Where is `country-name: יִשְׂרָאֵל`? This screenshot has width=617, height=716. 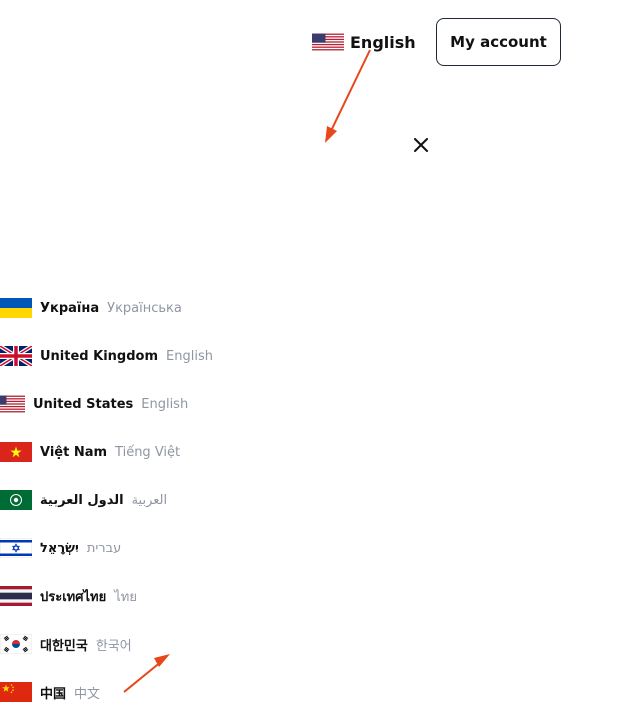
country-name: יִשְׂרָאֵל is located at coordinates (59, 548).